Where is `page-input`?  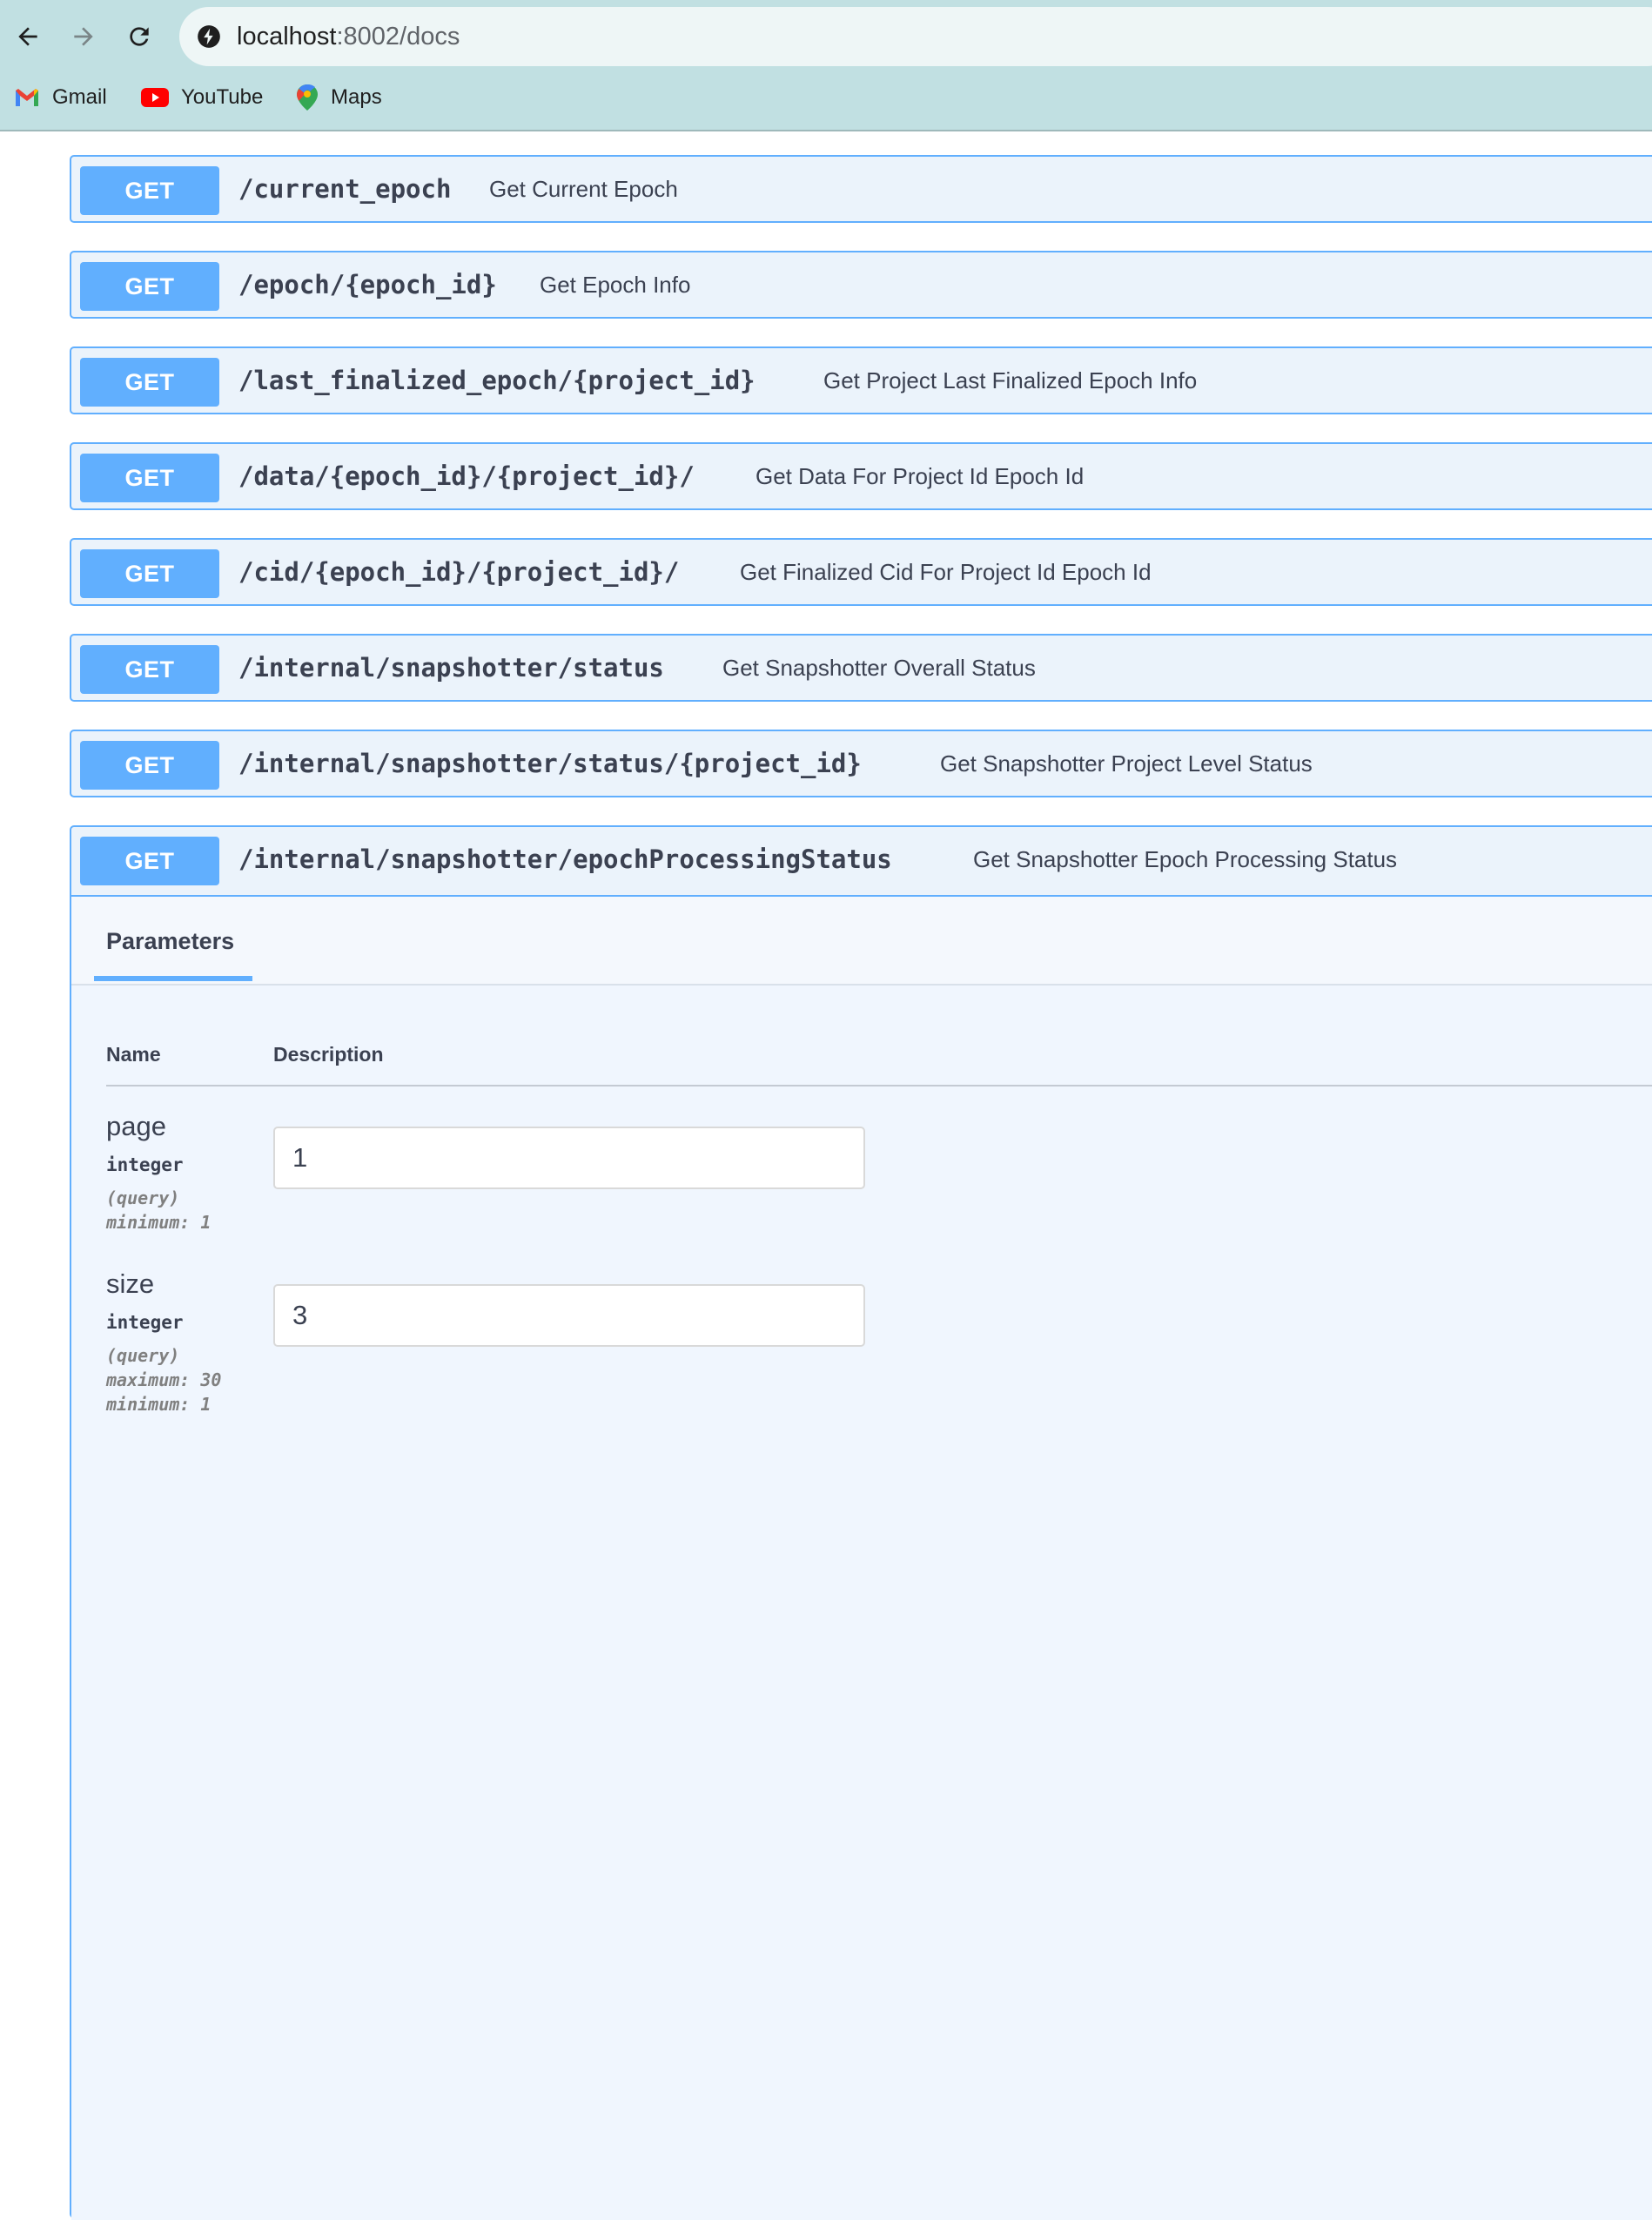 page-input is located at coordinates (569, 1158).